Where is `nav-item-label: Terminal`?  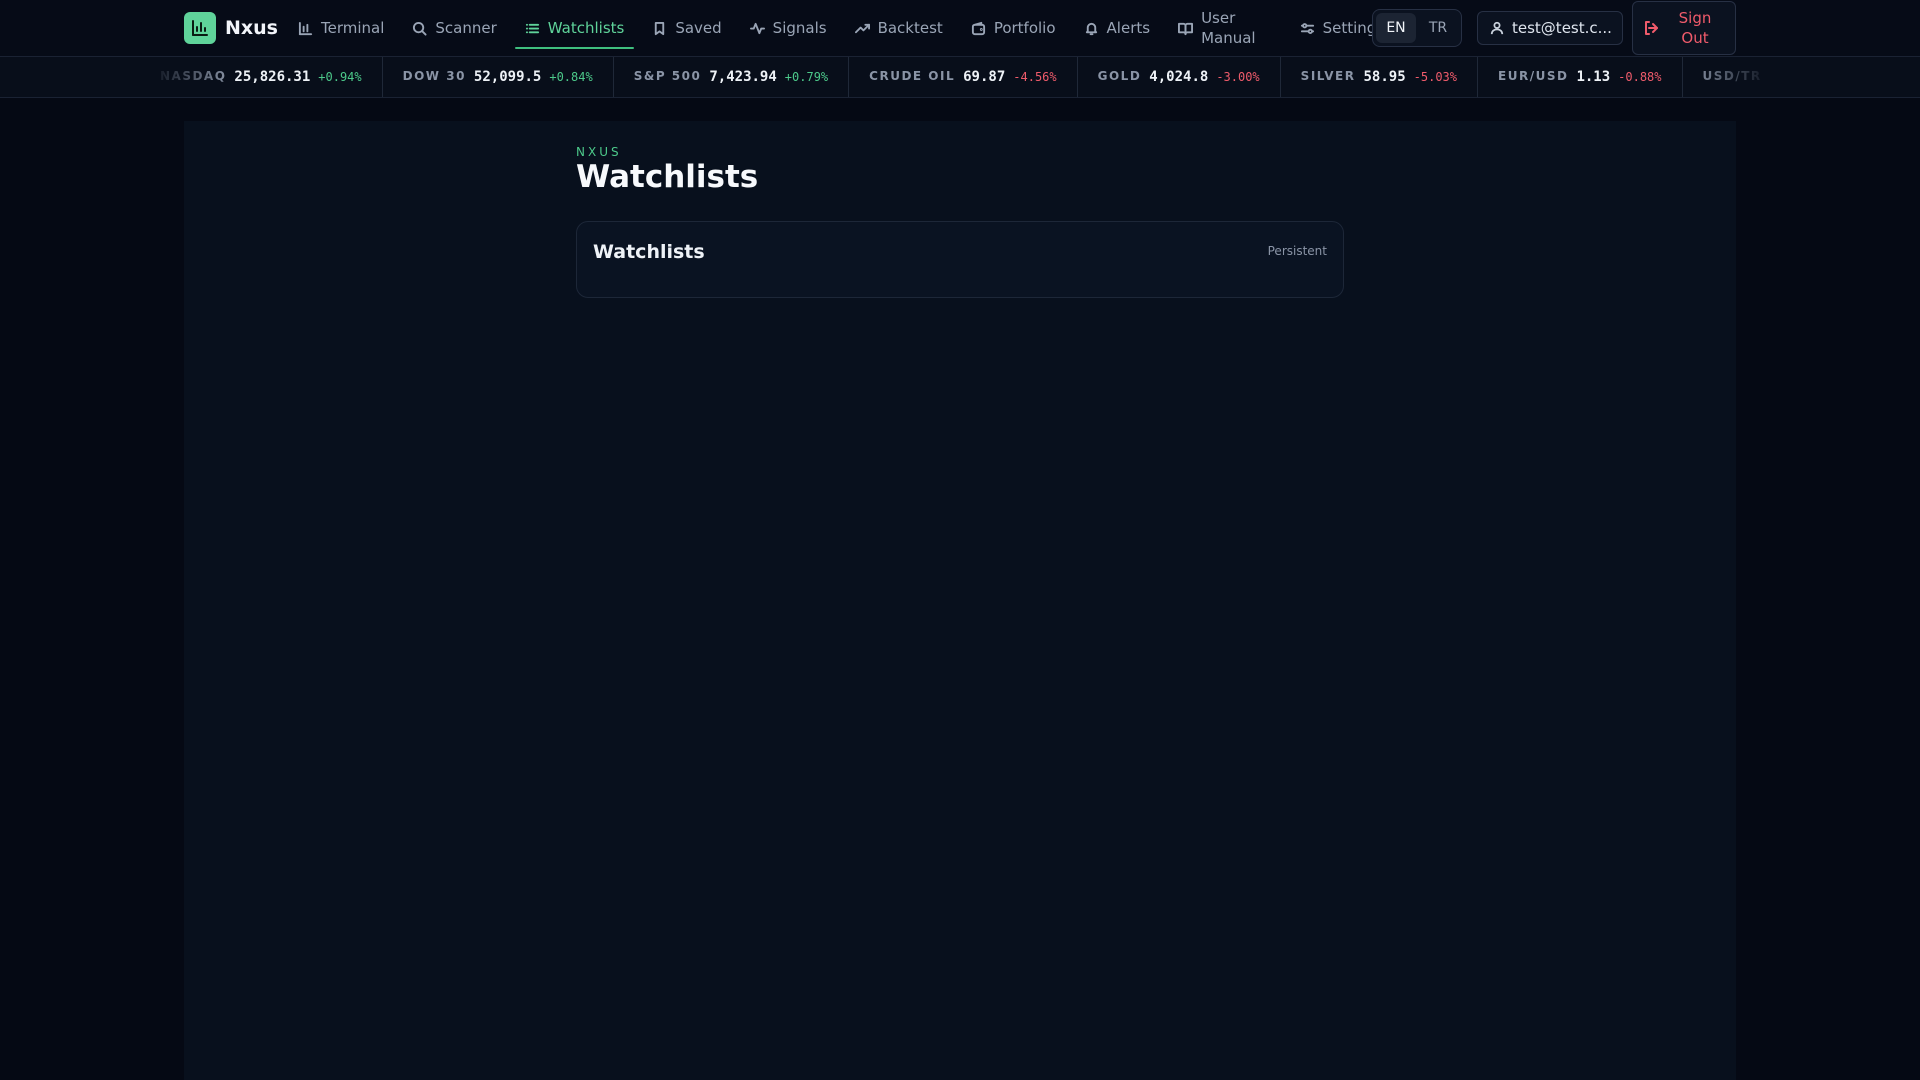 nav-item-label: Terminal is located at coordinates (353, 28).